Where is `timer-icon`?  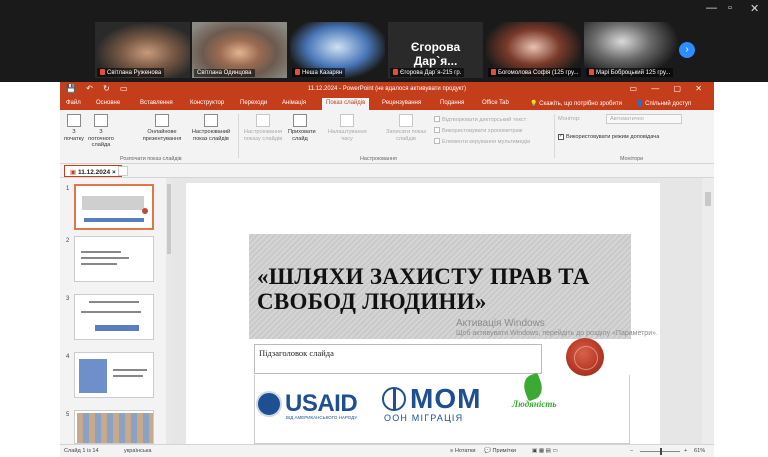 timer-icon is located at coordinates (347, 120).